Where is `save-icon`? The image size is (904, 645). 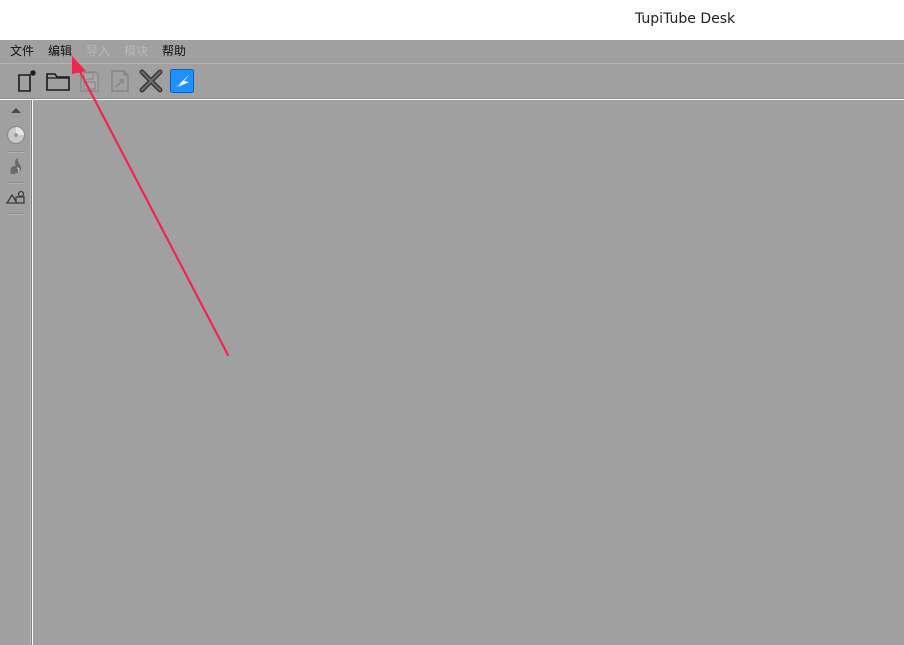 save-icon is located at coordinates (89, 81).